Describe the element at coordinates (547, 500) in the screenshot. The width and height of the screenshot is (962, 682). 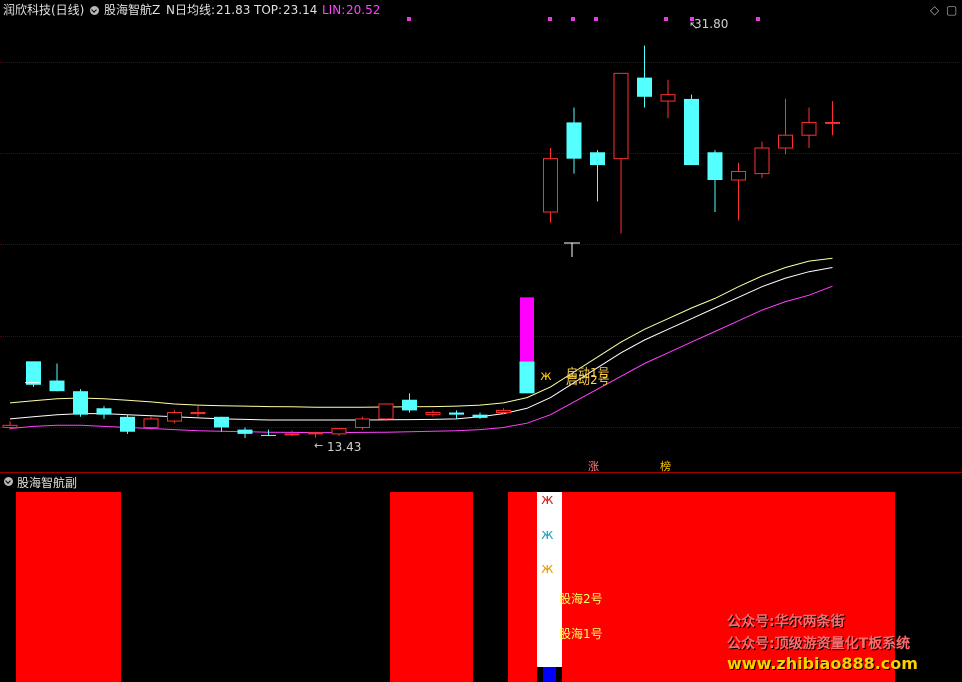
I see `butterfly-icon-red: ж` at that location.